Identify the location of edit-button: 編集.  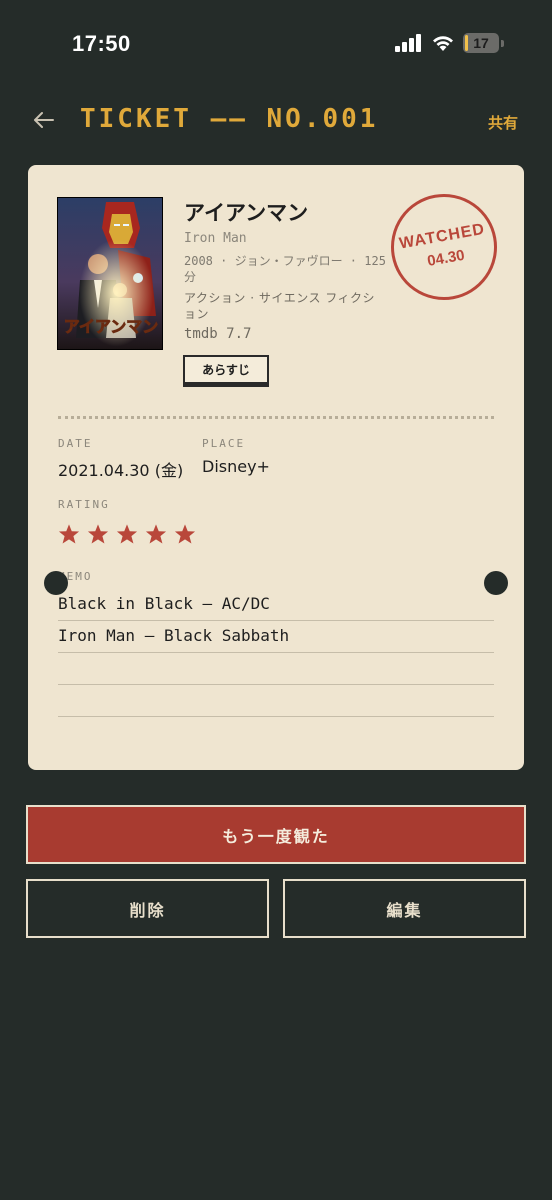
(404, 908).